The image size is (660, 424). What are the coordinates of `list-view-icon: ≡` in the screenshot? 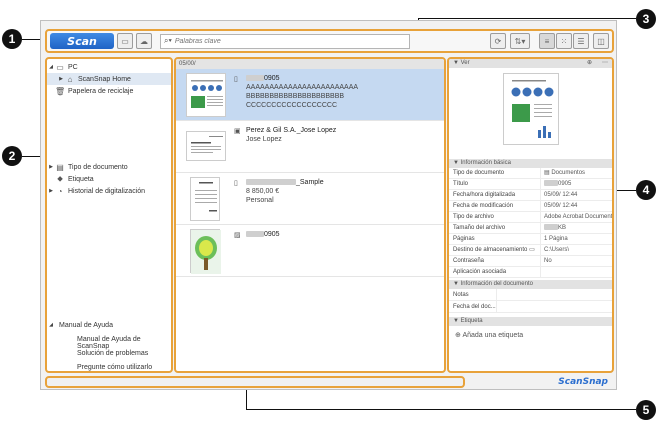 It's located at (547, 41).